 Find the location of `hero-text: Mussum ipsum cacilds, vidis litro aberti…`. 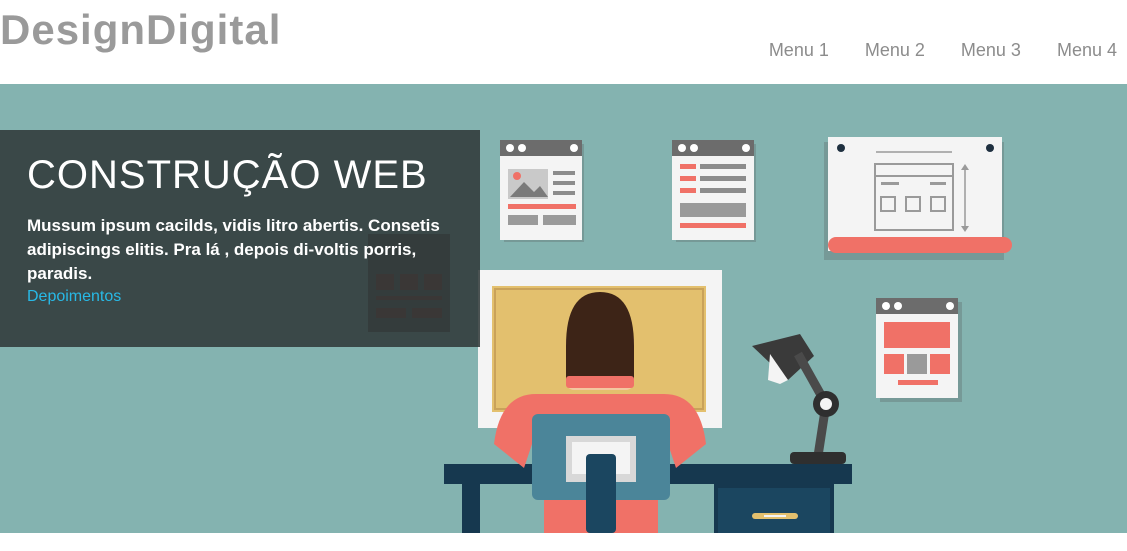

hero-text: Mussum ipsum cacilds, vidis litro aberti… is located at coordinates (233, 249).